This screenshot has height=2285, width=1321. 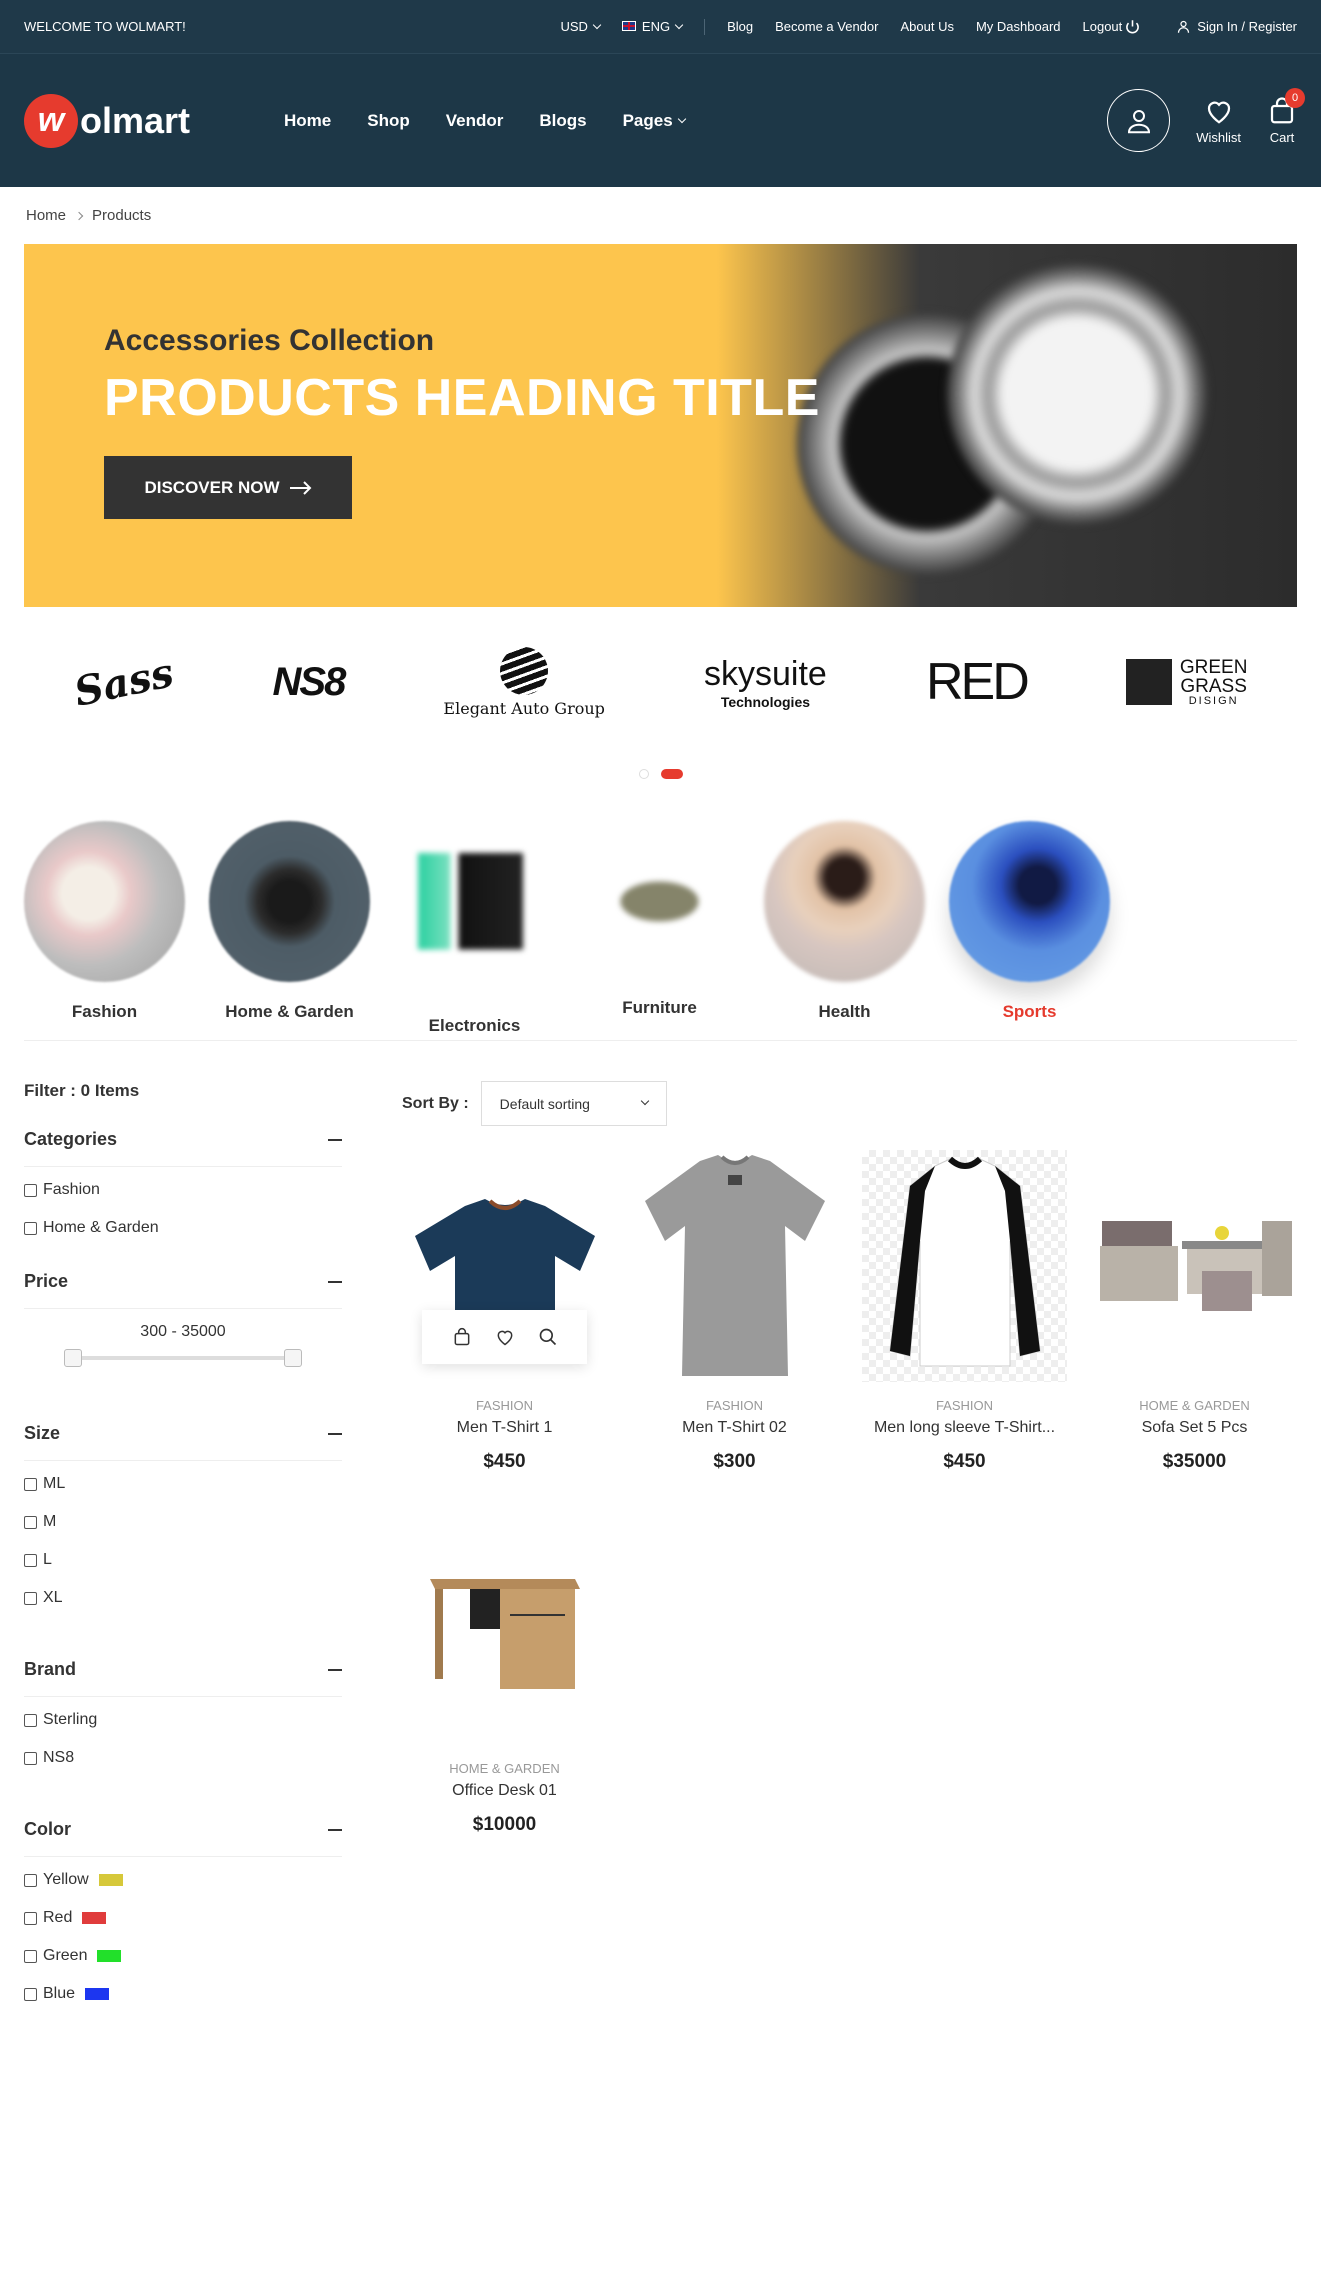 What do you see at coordinates (1236, 26) in the screenshot?
I see `signin-link: Sign In / Register` at bounding box center [1236, 26].